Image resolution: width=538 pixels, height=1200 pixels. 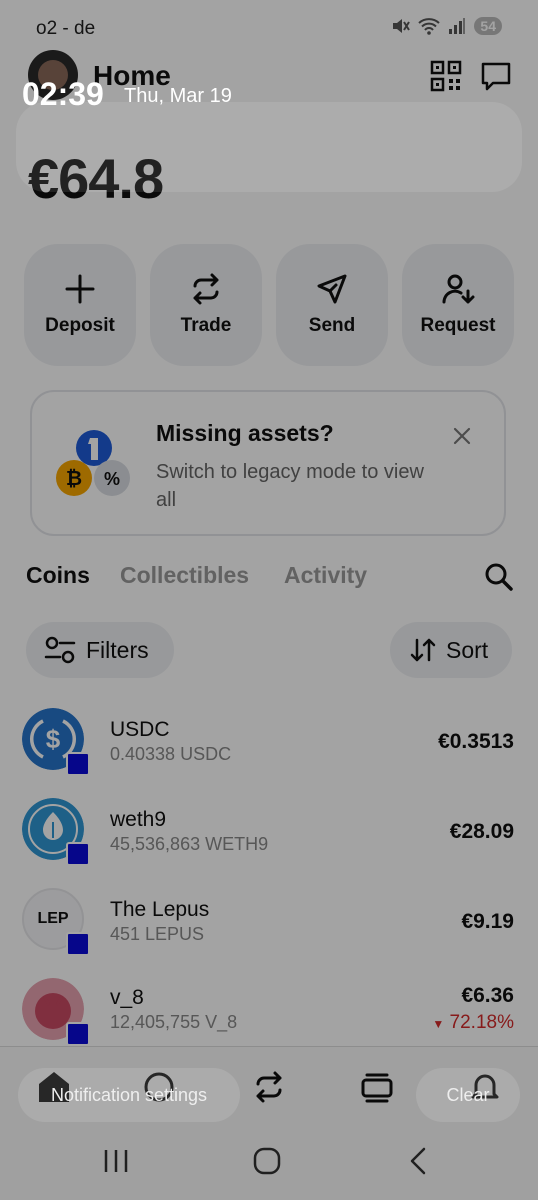 What do you see at coordinates (269, 1087) in the screenshot?
I see `swap-nav-icon` at bounding box center [269, 1087].